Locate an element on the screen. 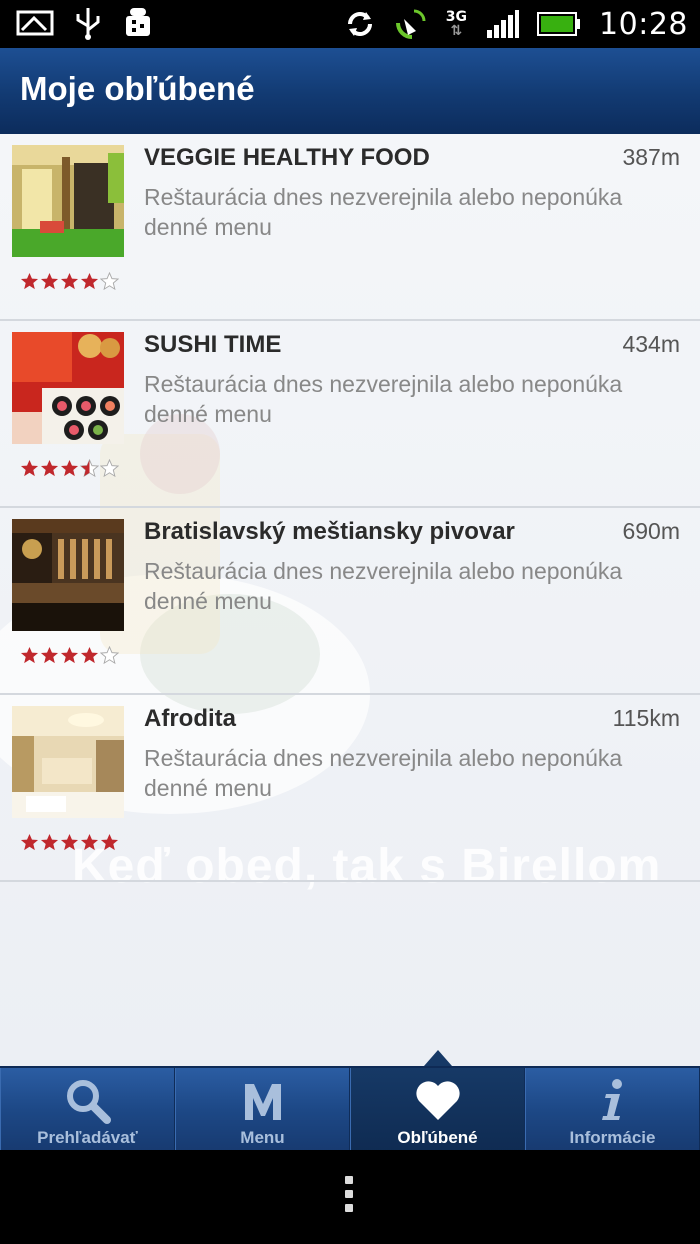 The width and height of the screenshot is (700, 1244). tab-info: Informácie is located at coordinates (612, 1110).